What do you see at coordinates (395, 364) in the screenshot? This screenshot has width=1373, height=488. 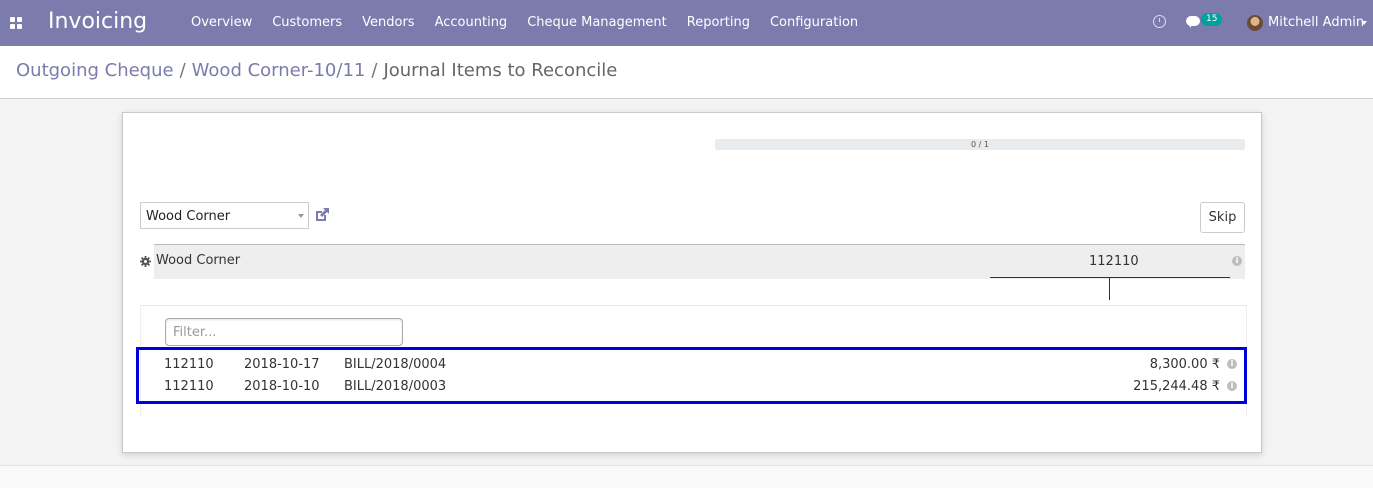 I see `row-reference: BILL/2018/0004` at bounding box center [395, 364].